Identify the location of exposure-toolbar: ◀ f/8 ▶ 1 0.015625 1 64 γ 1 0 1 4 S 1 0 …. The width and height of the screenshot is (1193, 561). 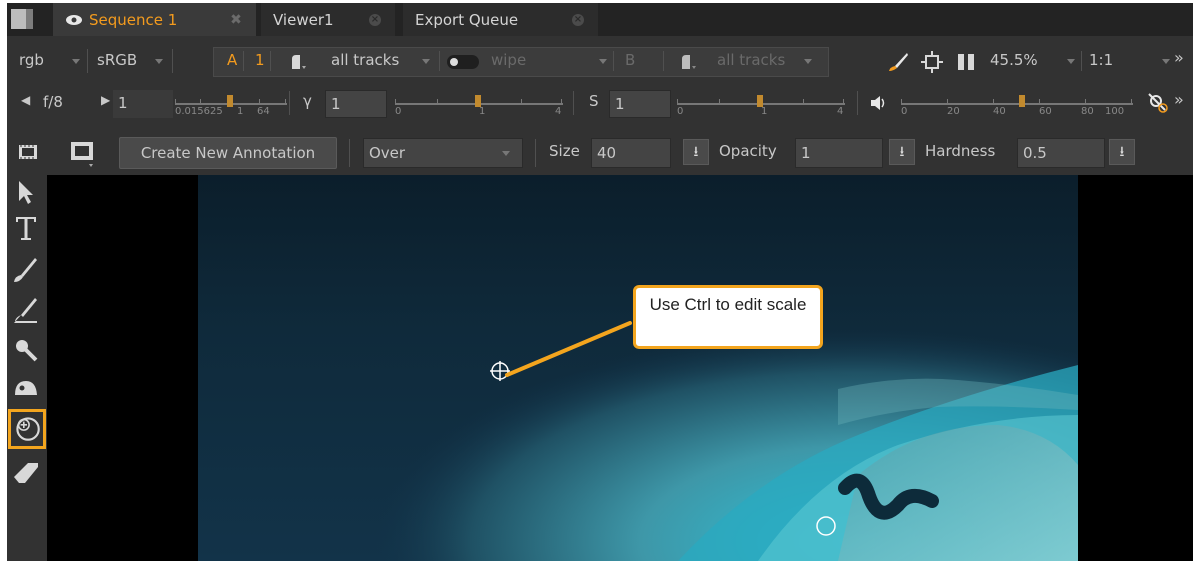
(600, 104).